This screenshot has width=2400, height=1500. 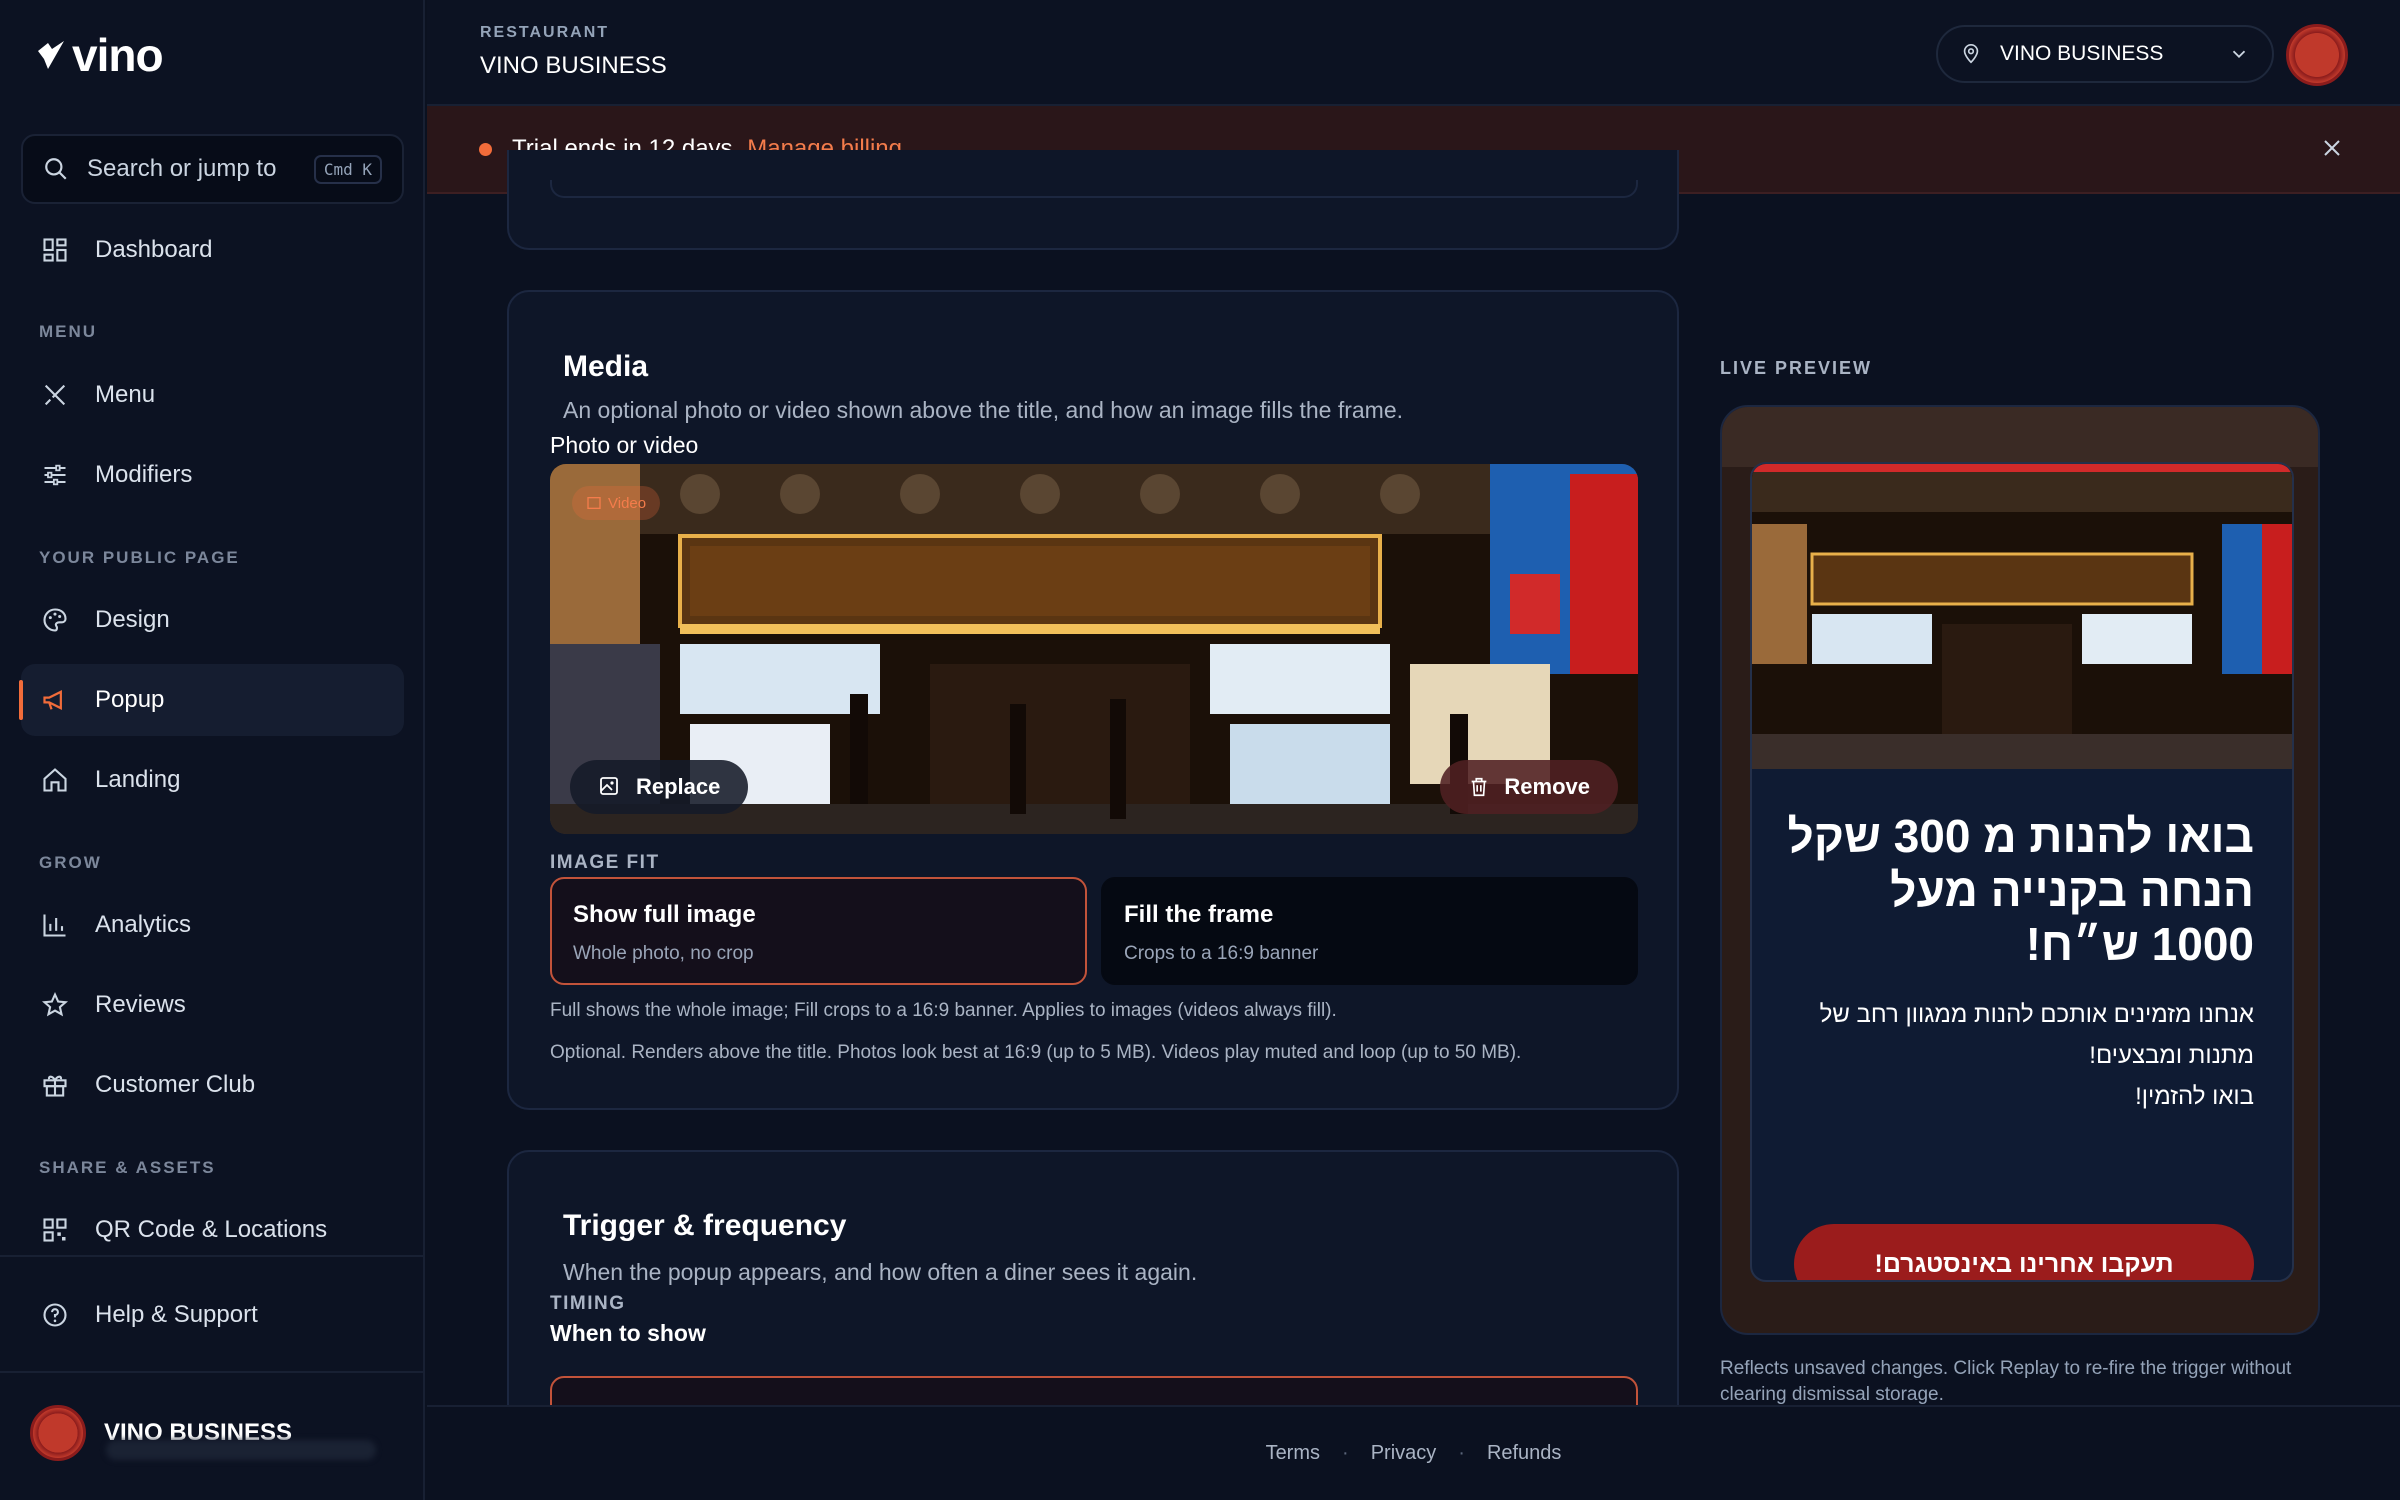 What do you see at coordinates (2024, 1252) in the screenshot?
I see `popup-cta-button: תעקבו אחרינו באינסטגרם!` at bounding box center [2024, 1252].